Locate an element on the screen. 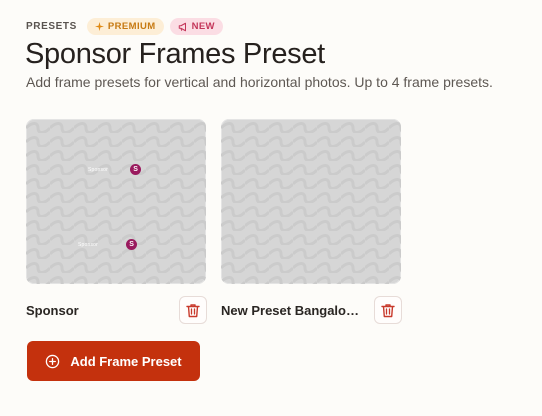  megaphone-icon is located at coordinates (182, 26).